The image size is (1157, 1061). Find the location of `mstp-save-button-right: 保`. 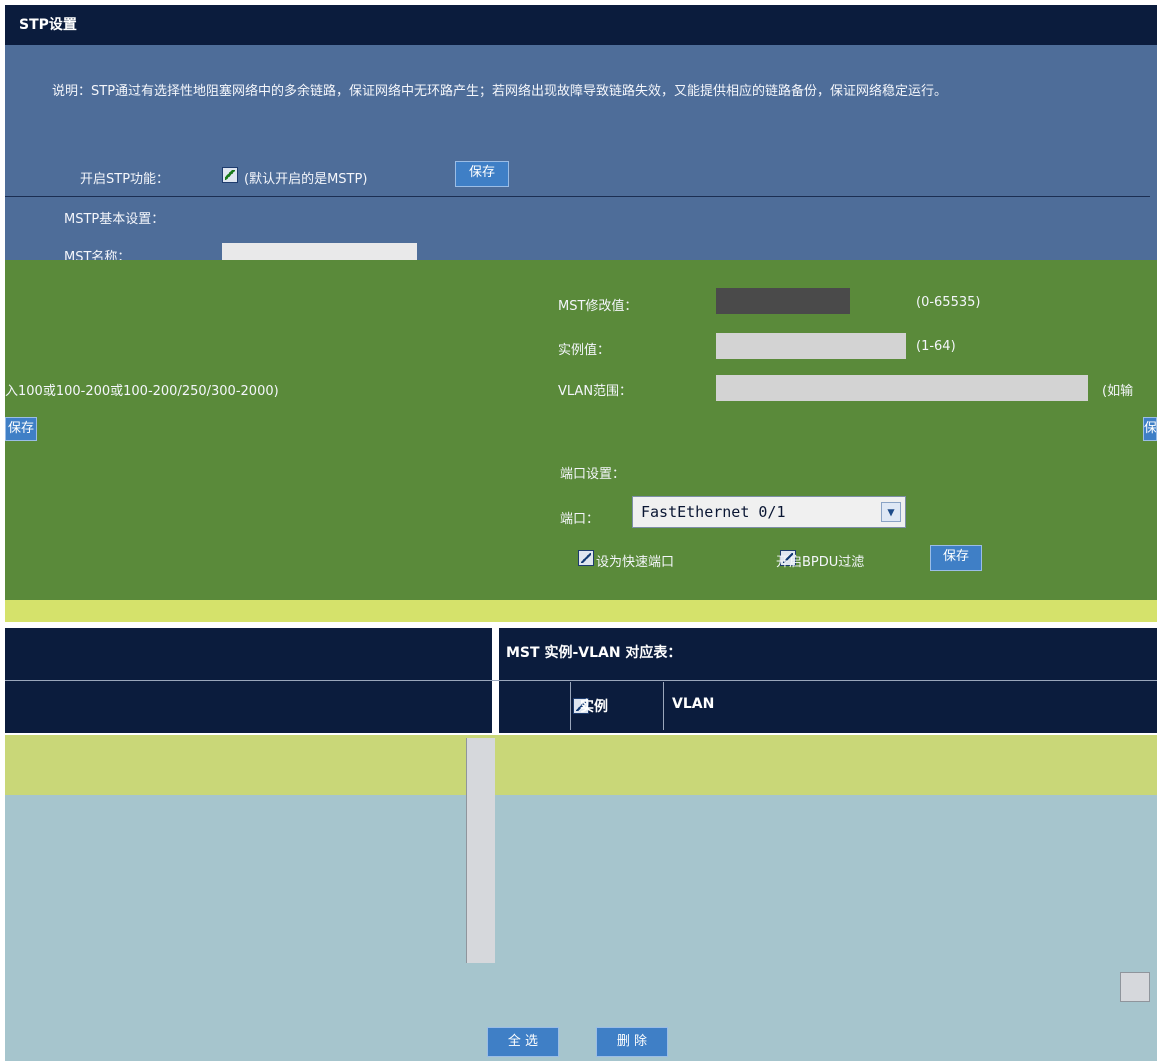

mstp-save-button-right: 保 is located at coordinates (1150, 429).